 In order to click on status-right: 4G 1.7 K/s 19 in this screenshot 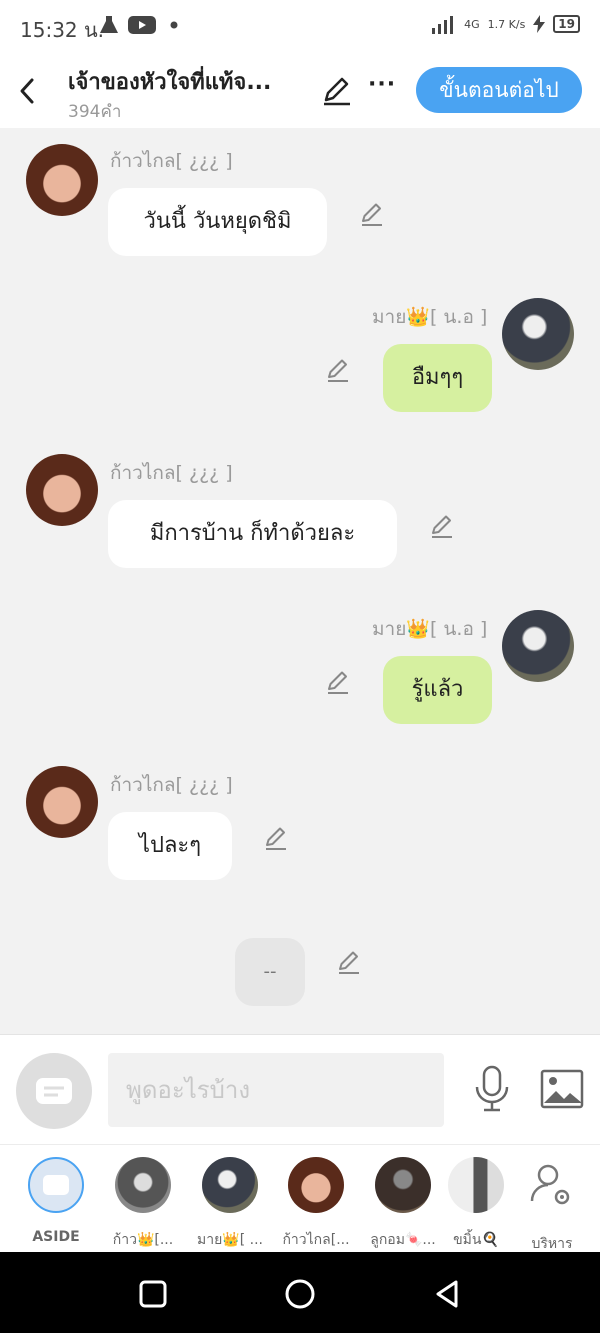, I will do `click(506, 24)`.